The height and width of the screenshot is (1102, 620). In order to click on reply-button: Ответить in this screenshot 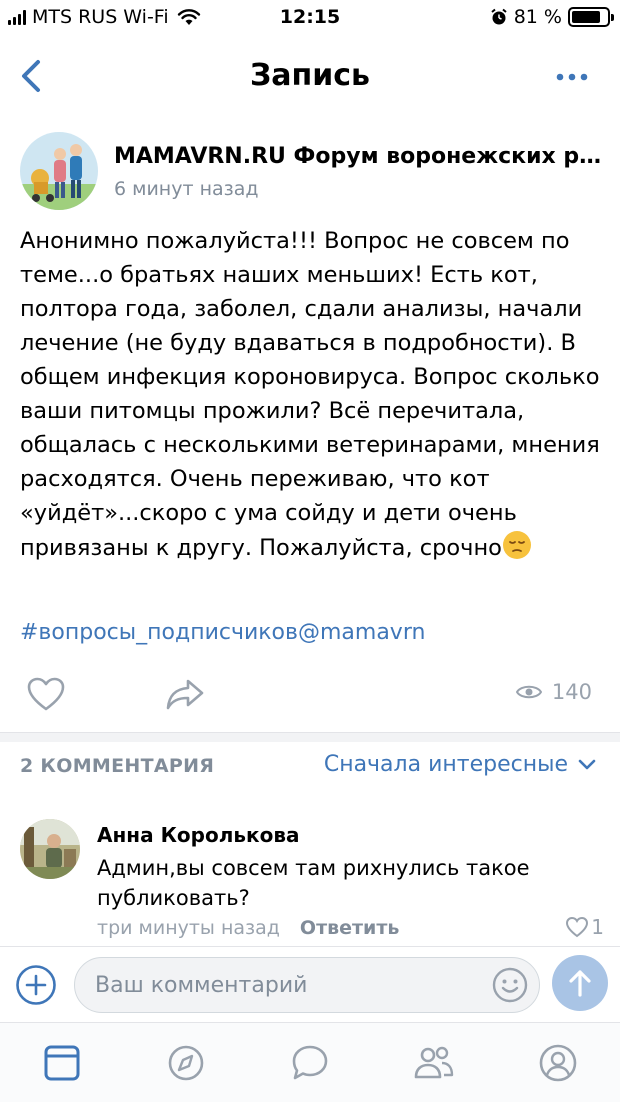, I will do `click(349, 928)`.